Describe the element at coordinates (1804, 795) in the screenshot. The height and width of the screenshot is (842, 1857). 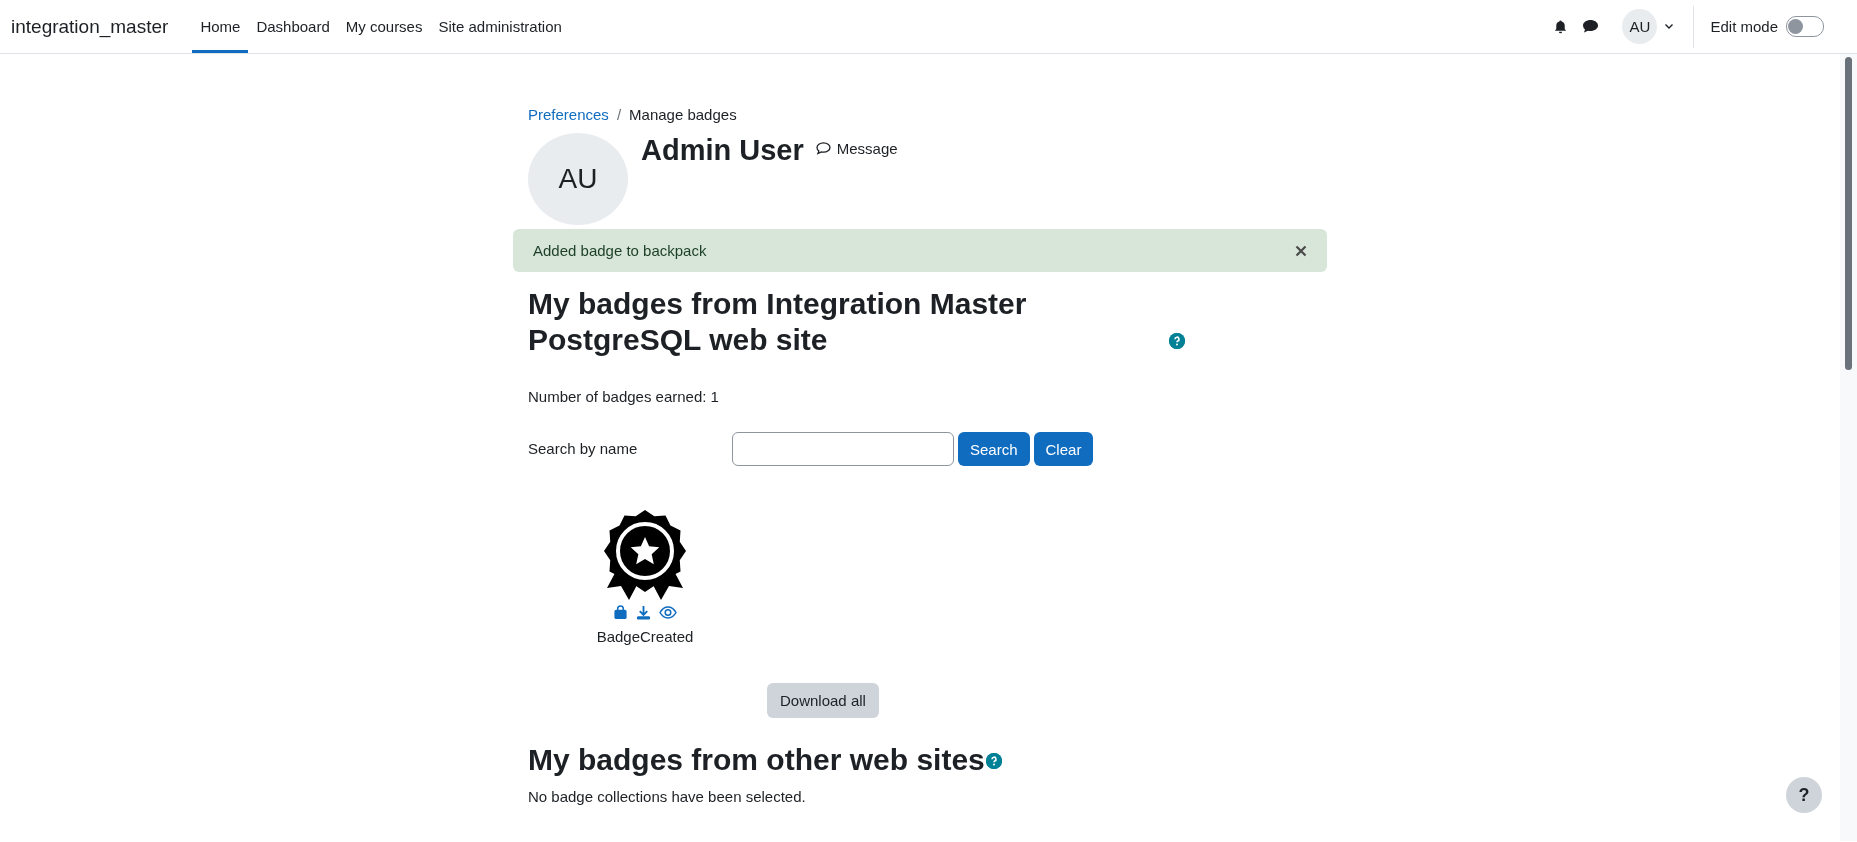
I see `help-button: ?` at that location.